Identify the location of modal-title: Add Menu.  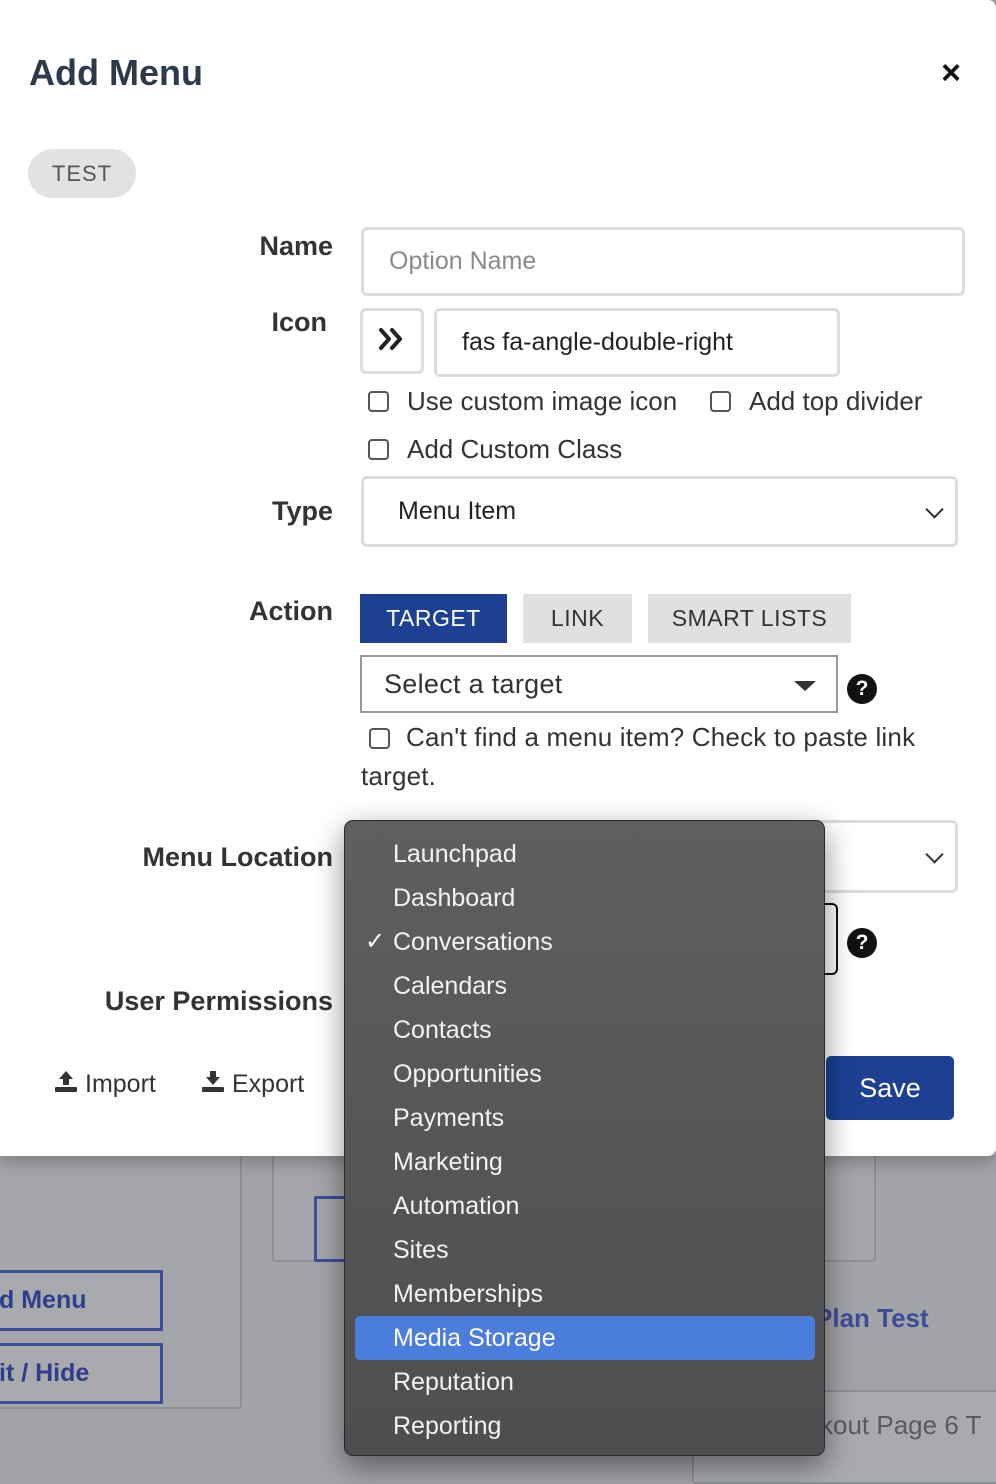
(116, 72).